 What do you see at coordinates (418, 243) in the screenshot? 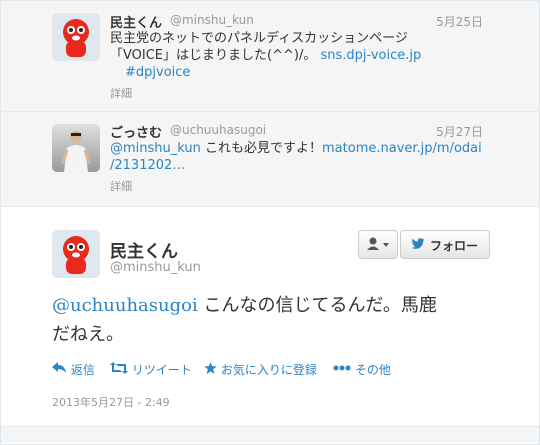
I see `twitter-bird-icon` at bounding box center [418, 243].